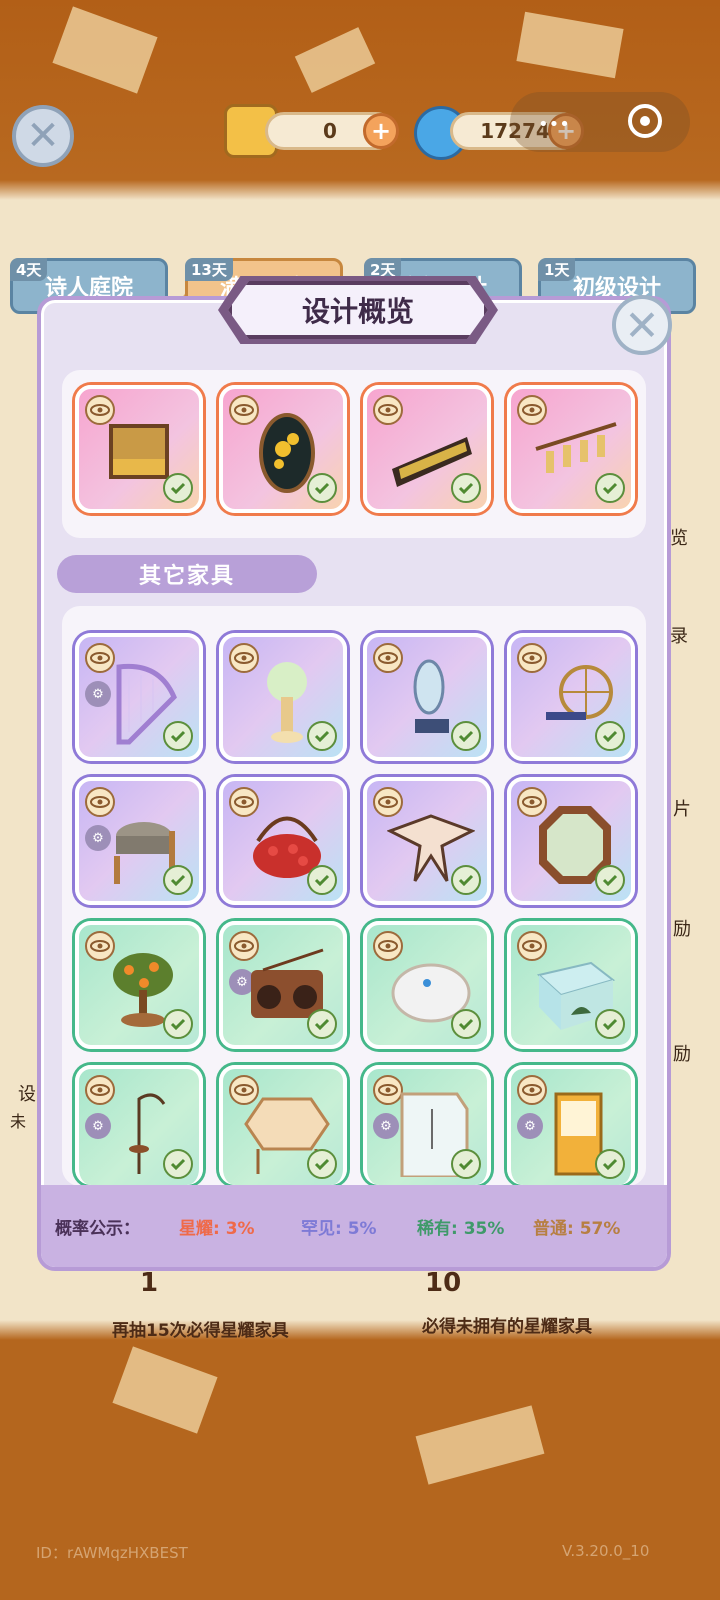 This screenshot has width=720, height=1600. I want to click on prob-common: 普通: 57%, so click(577, 1228).